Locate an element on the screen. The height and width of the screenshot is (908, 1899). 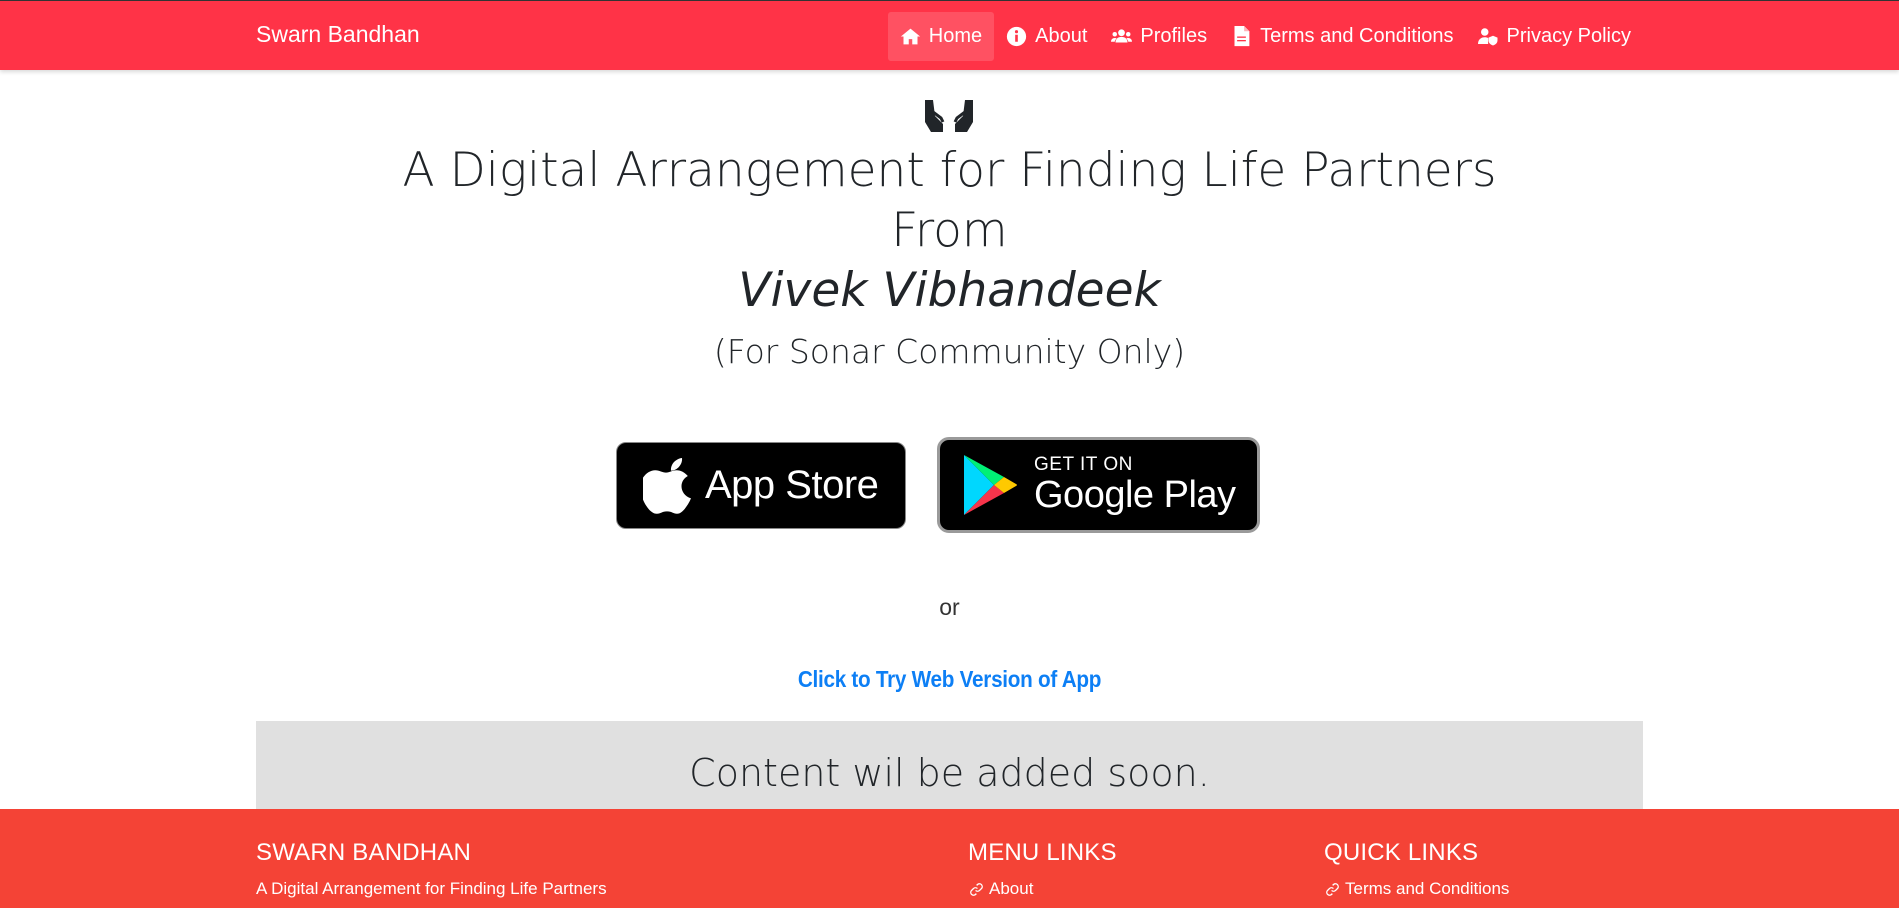
footer-heading: MENU LINKS is located at coordinates (1042, 852).